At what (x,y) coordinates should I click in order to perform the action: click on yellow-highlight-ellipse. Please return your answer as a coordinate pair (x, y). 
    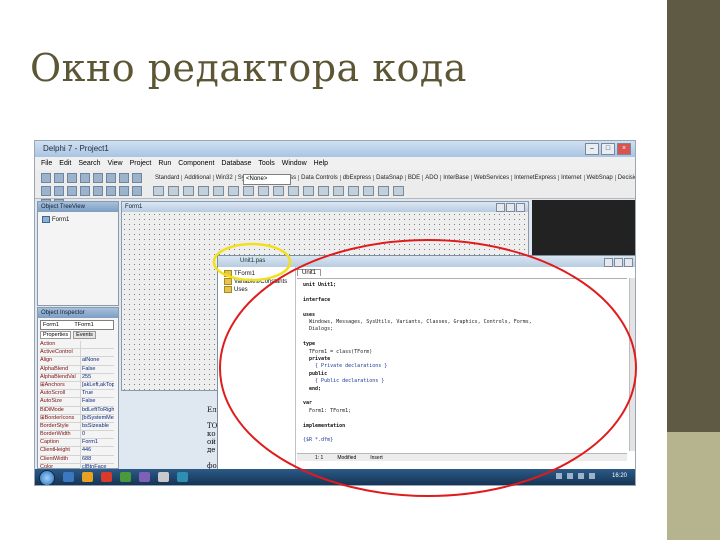
    Looking at the image, I should click on (252, 262).